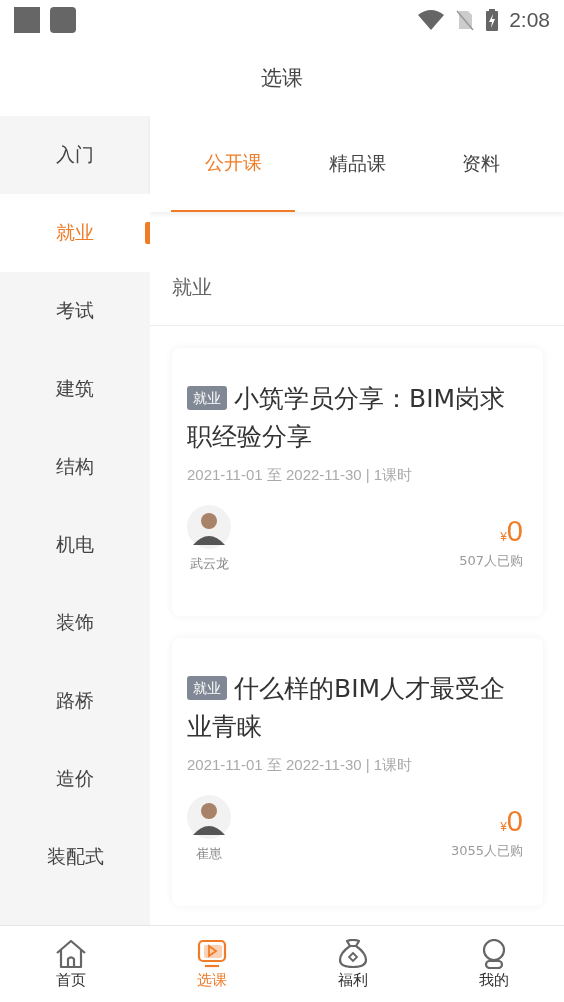  Describe the element at coordinates (75, 779) in the screenshot. I see `category-item: 造价` at that location.